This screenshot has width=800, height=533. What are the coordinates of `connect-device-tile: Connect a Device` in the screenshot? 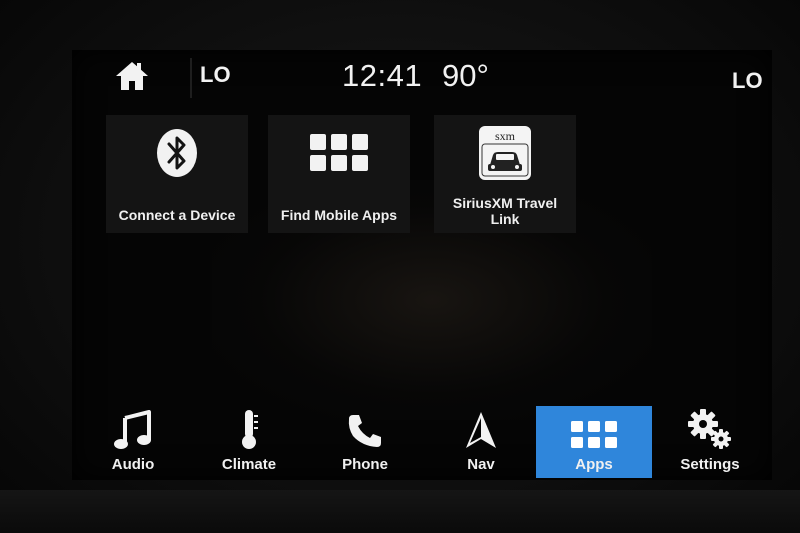 It's located at (177, 174).